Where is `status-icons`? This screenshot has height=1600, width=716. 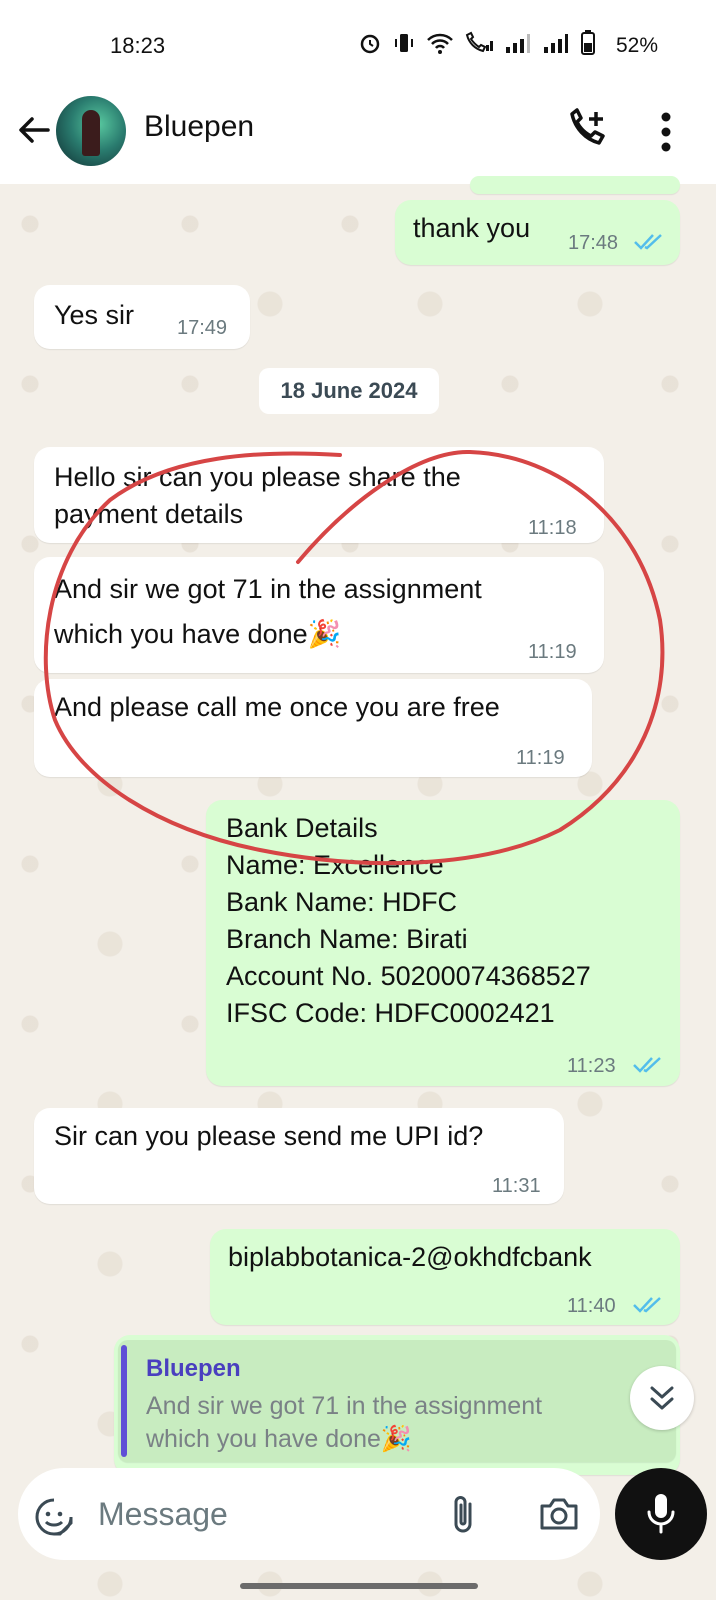
status-icons is located at coordinates (477, 43).